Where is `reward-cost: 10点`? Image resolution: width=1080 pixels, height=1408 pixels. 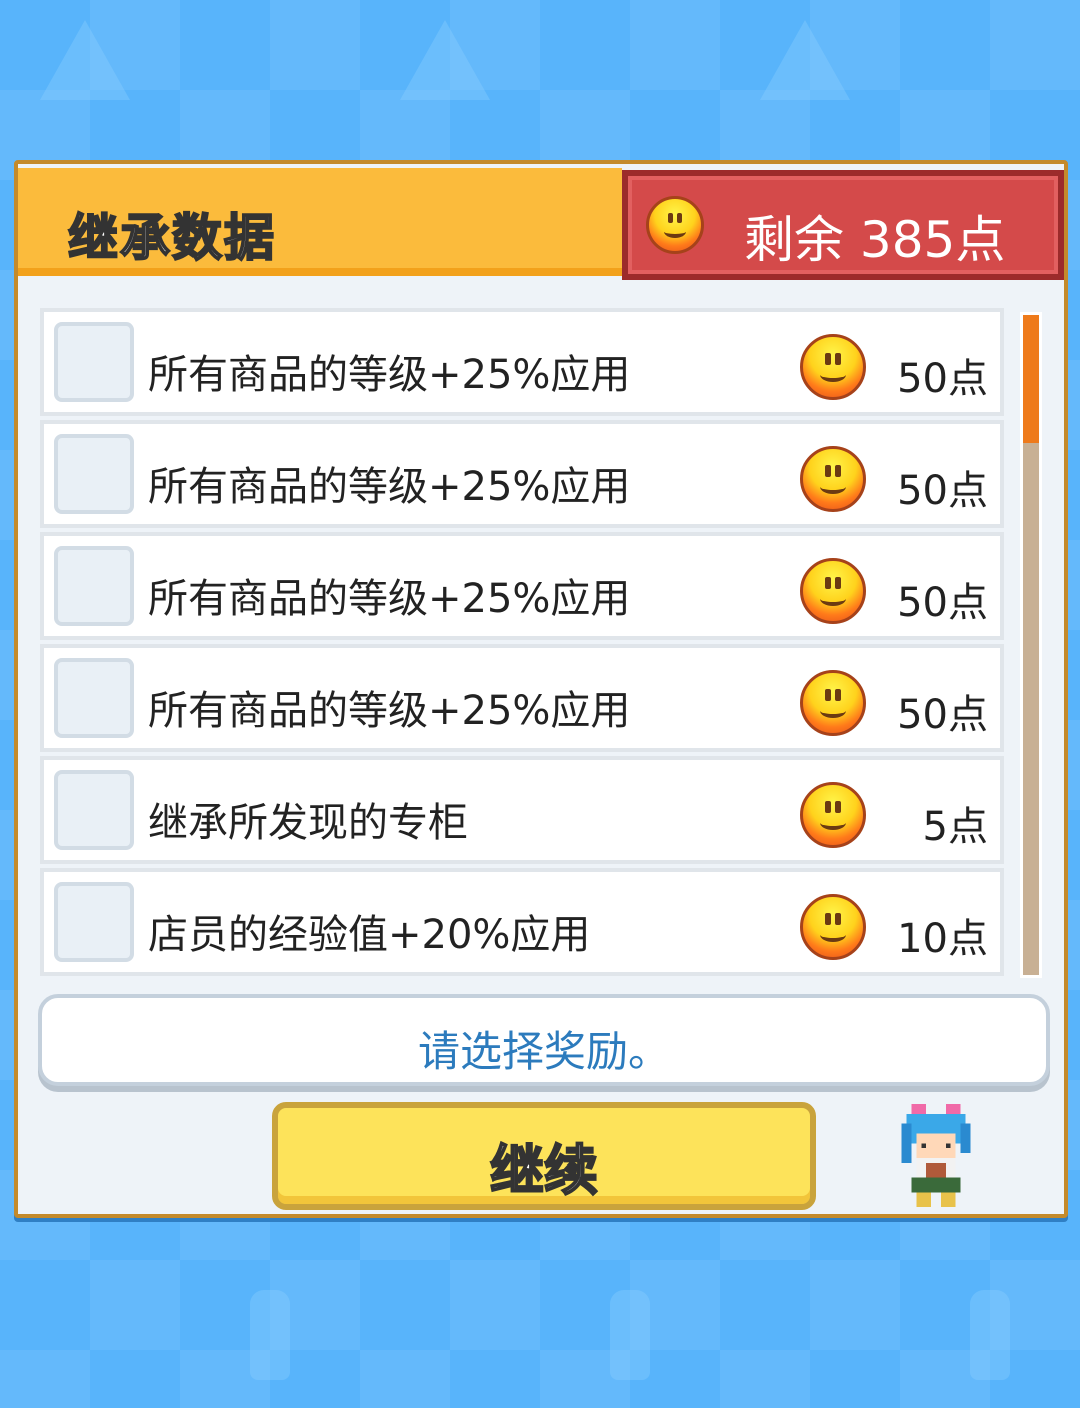 reward-cost: 10点 is located at coordinates (942, 939).